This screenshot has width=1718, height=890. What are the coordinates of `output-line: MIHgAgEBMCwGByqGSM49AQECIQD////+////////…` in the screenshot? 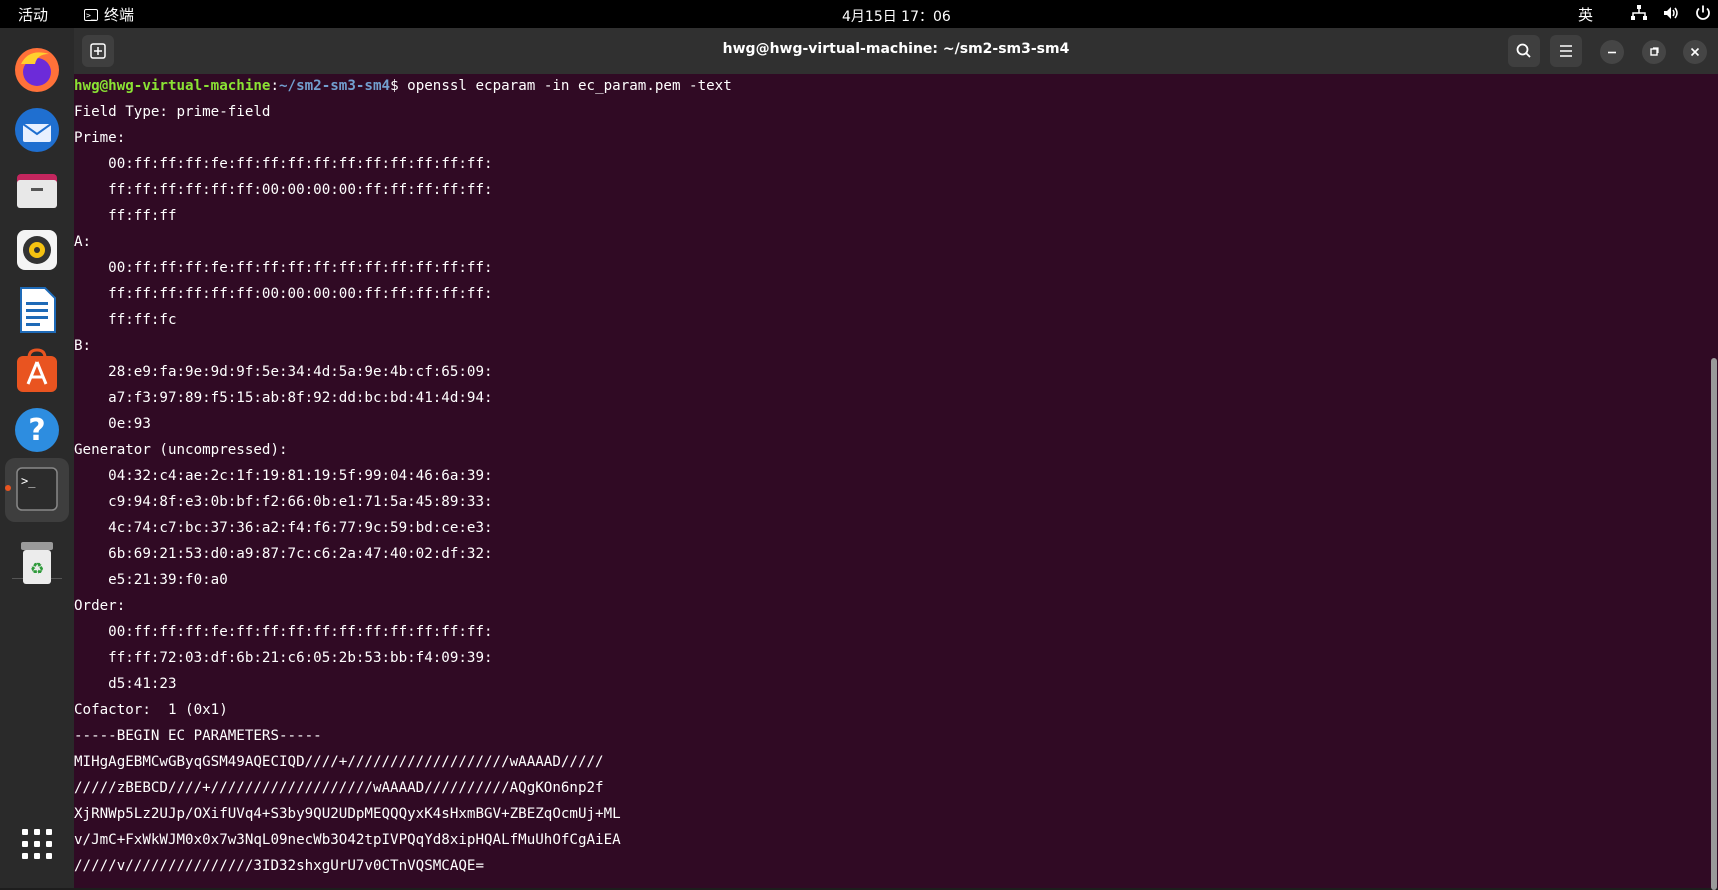 It's located at (339, 762).